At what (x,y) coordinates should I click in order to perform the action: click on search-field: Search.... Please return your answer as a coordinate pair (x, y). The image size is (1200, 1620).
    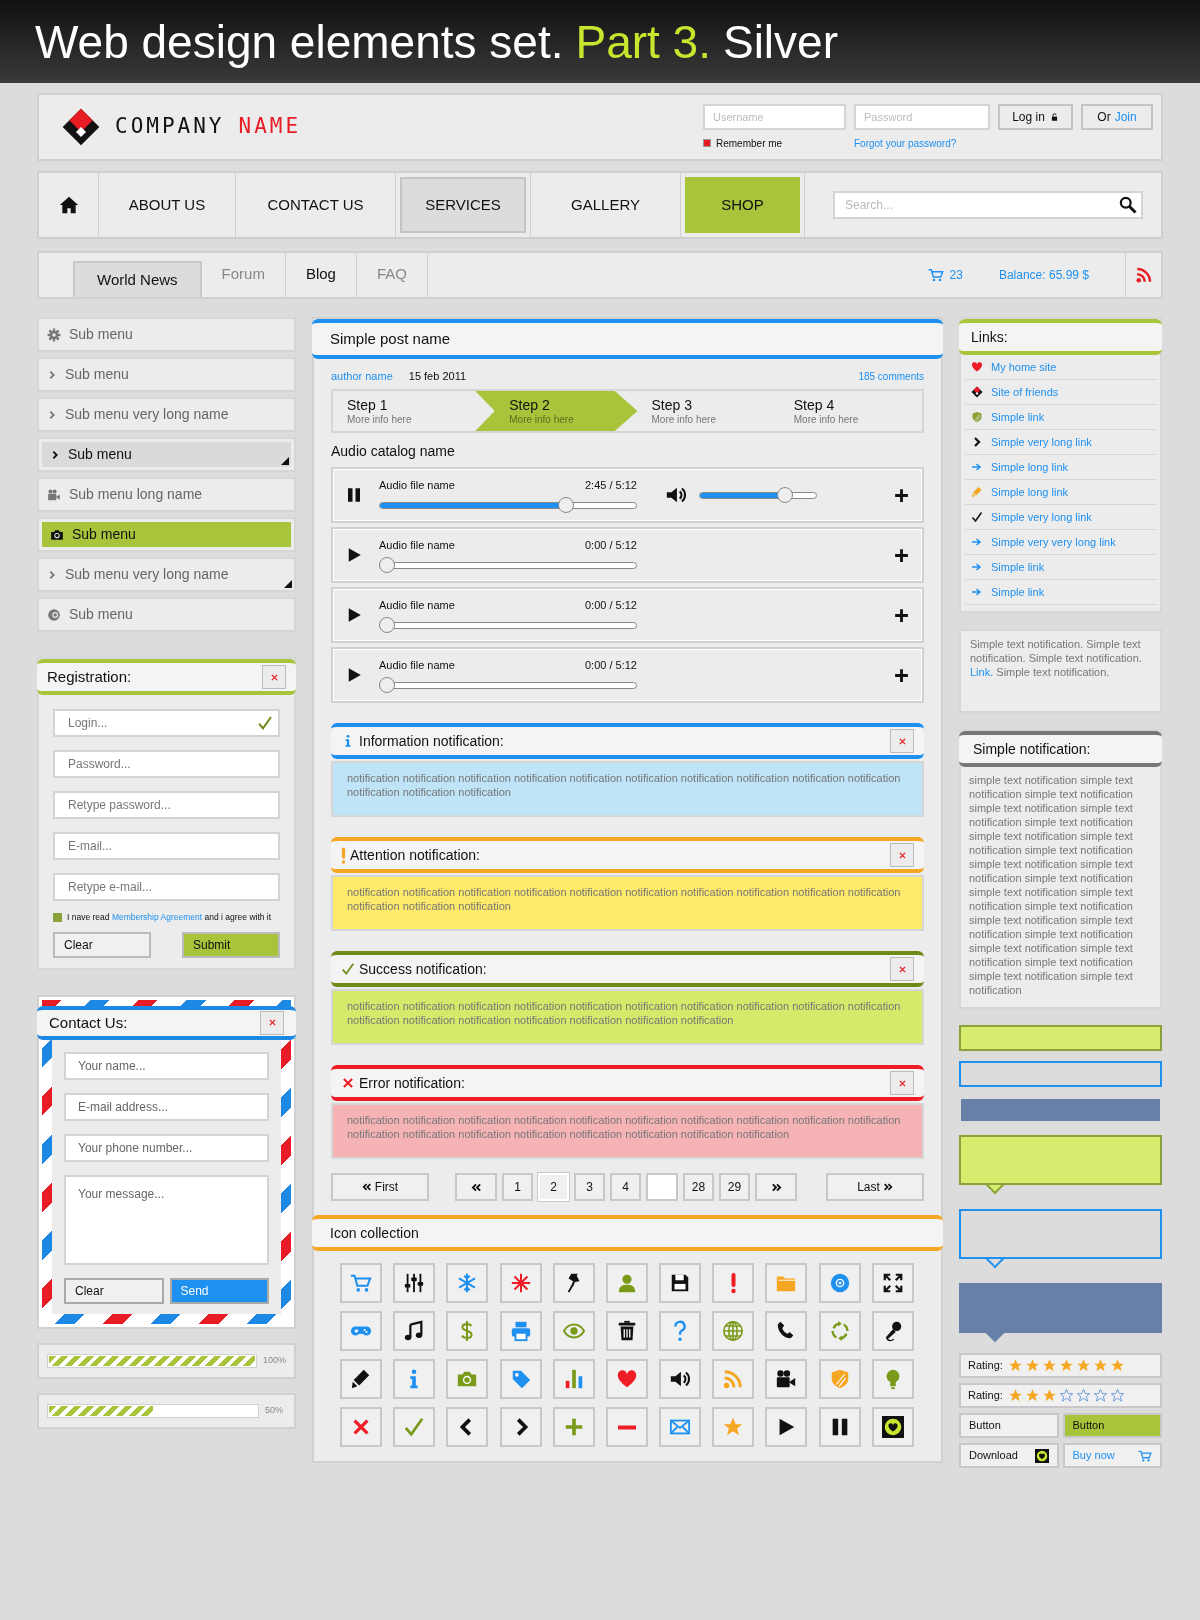
    Looking at the image, I should click on (988, 205).